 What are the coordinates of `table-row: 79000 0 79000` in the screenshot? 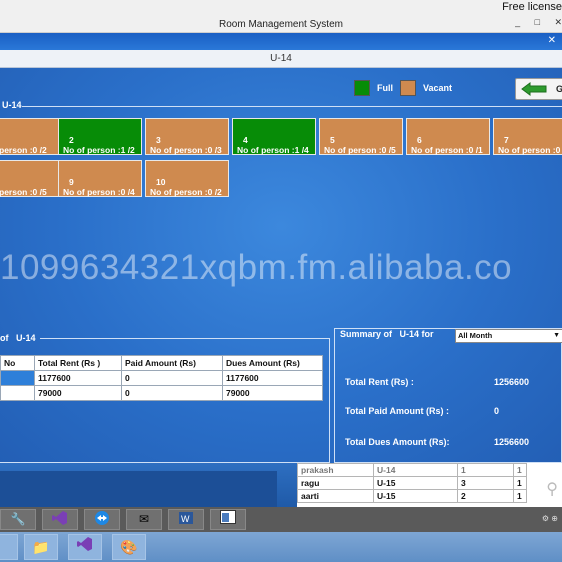 It's located at (161, 393).